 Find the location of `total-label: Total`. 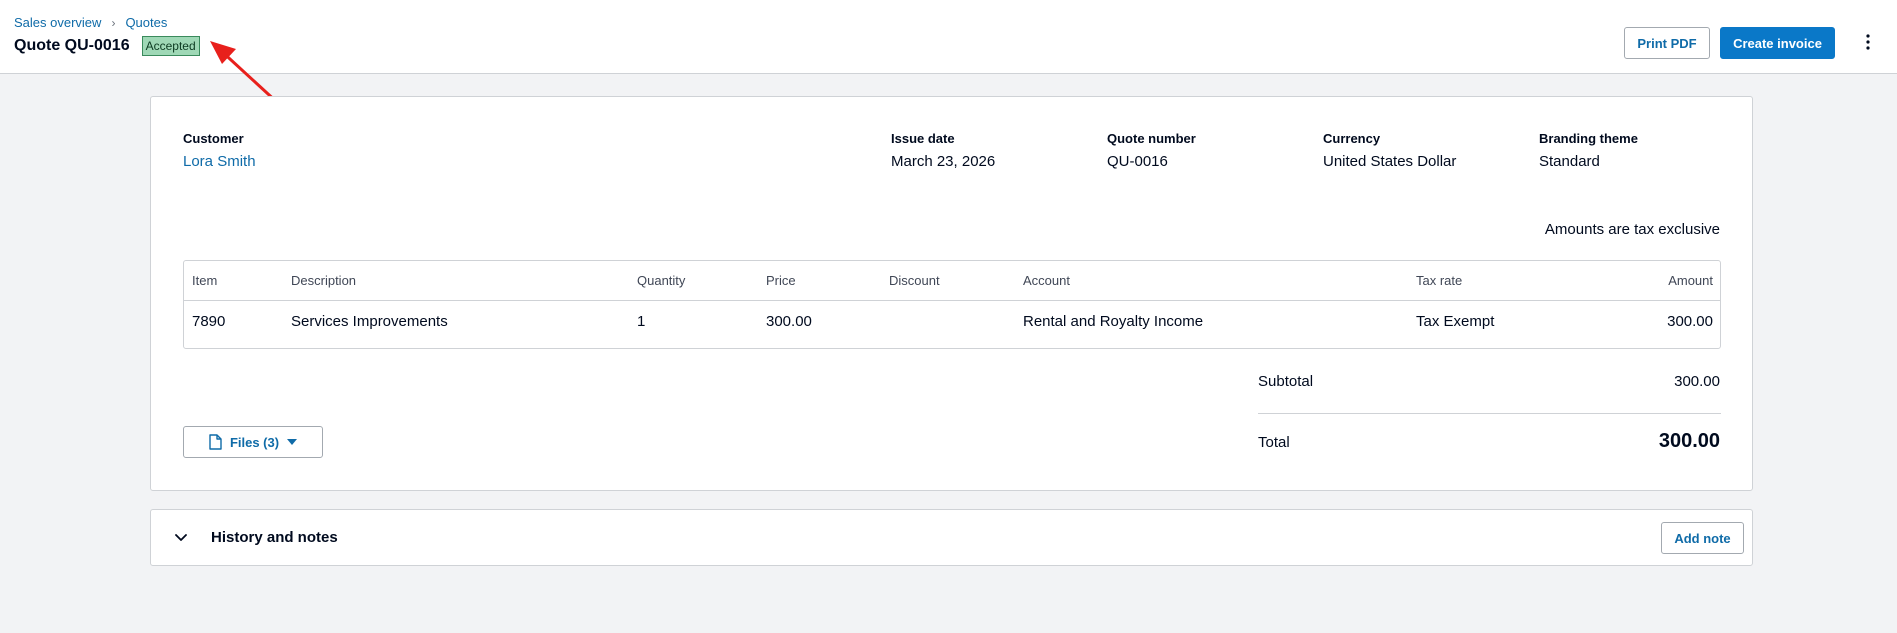

total-label: Total is located at coordinates (1274, 442).